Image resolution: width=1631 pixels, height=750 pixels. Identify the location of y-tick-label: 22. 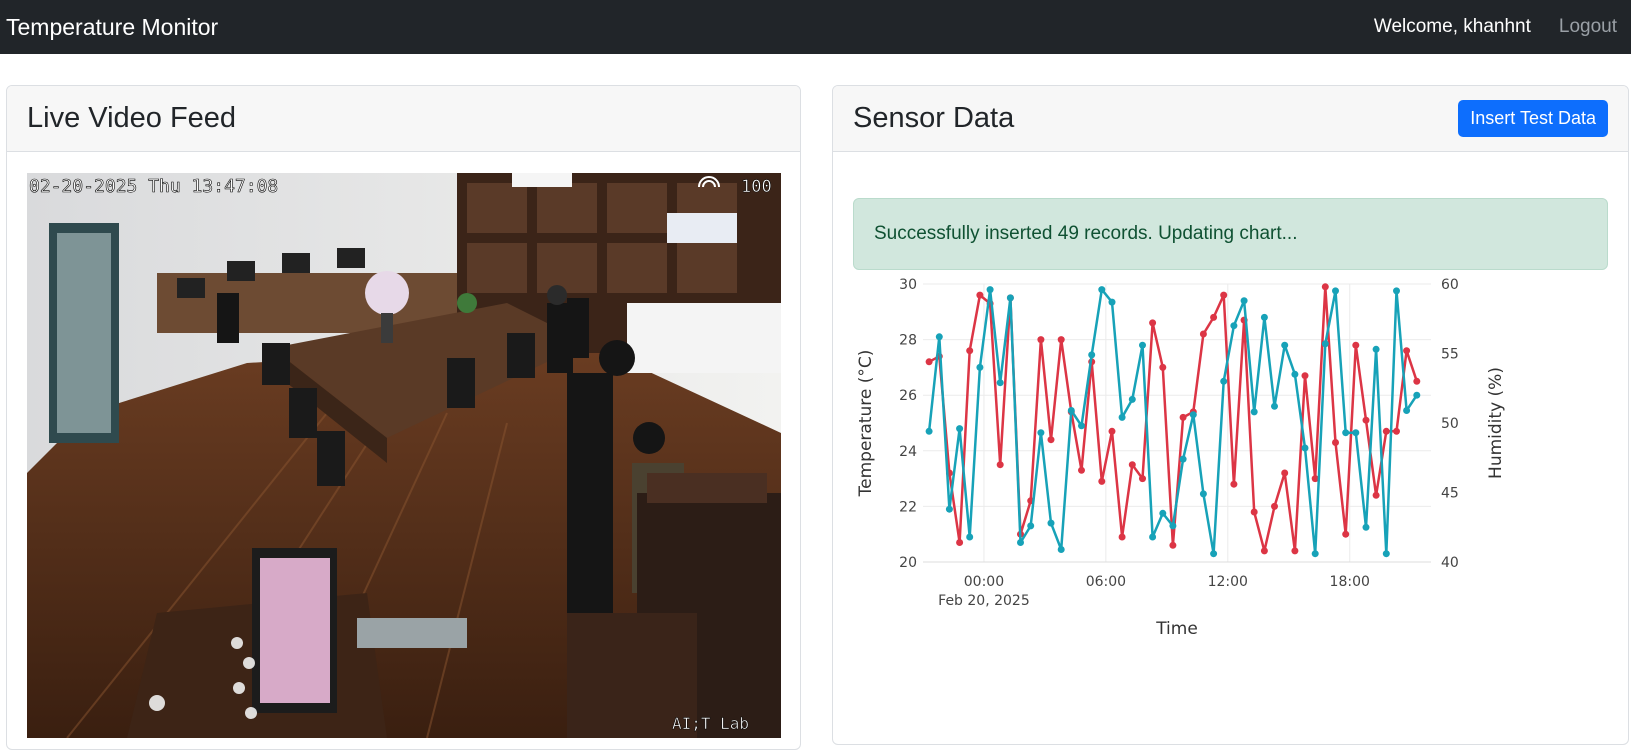
(908, 507).